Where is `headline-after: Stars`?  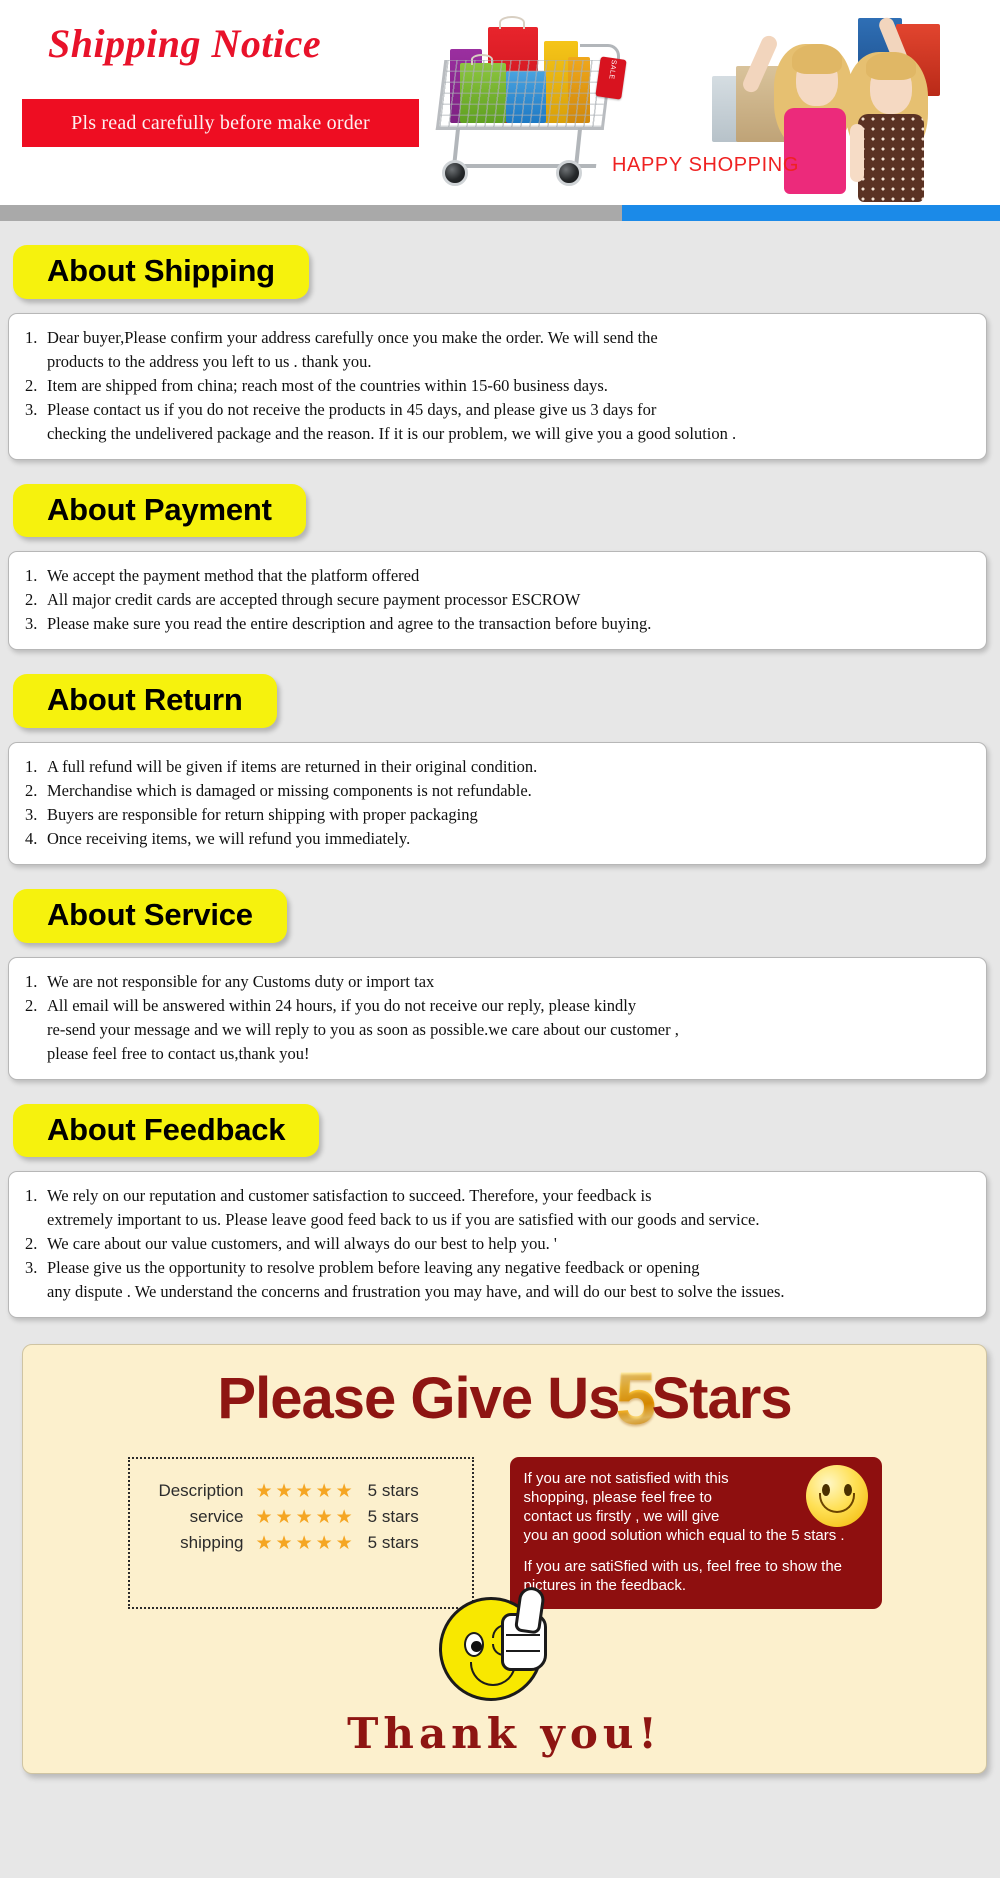 headline-after: Stars is located at coordinates (722, 1399).